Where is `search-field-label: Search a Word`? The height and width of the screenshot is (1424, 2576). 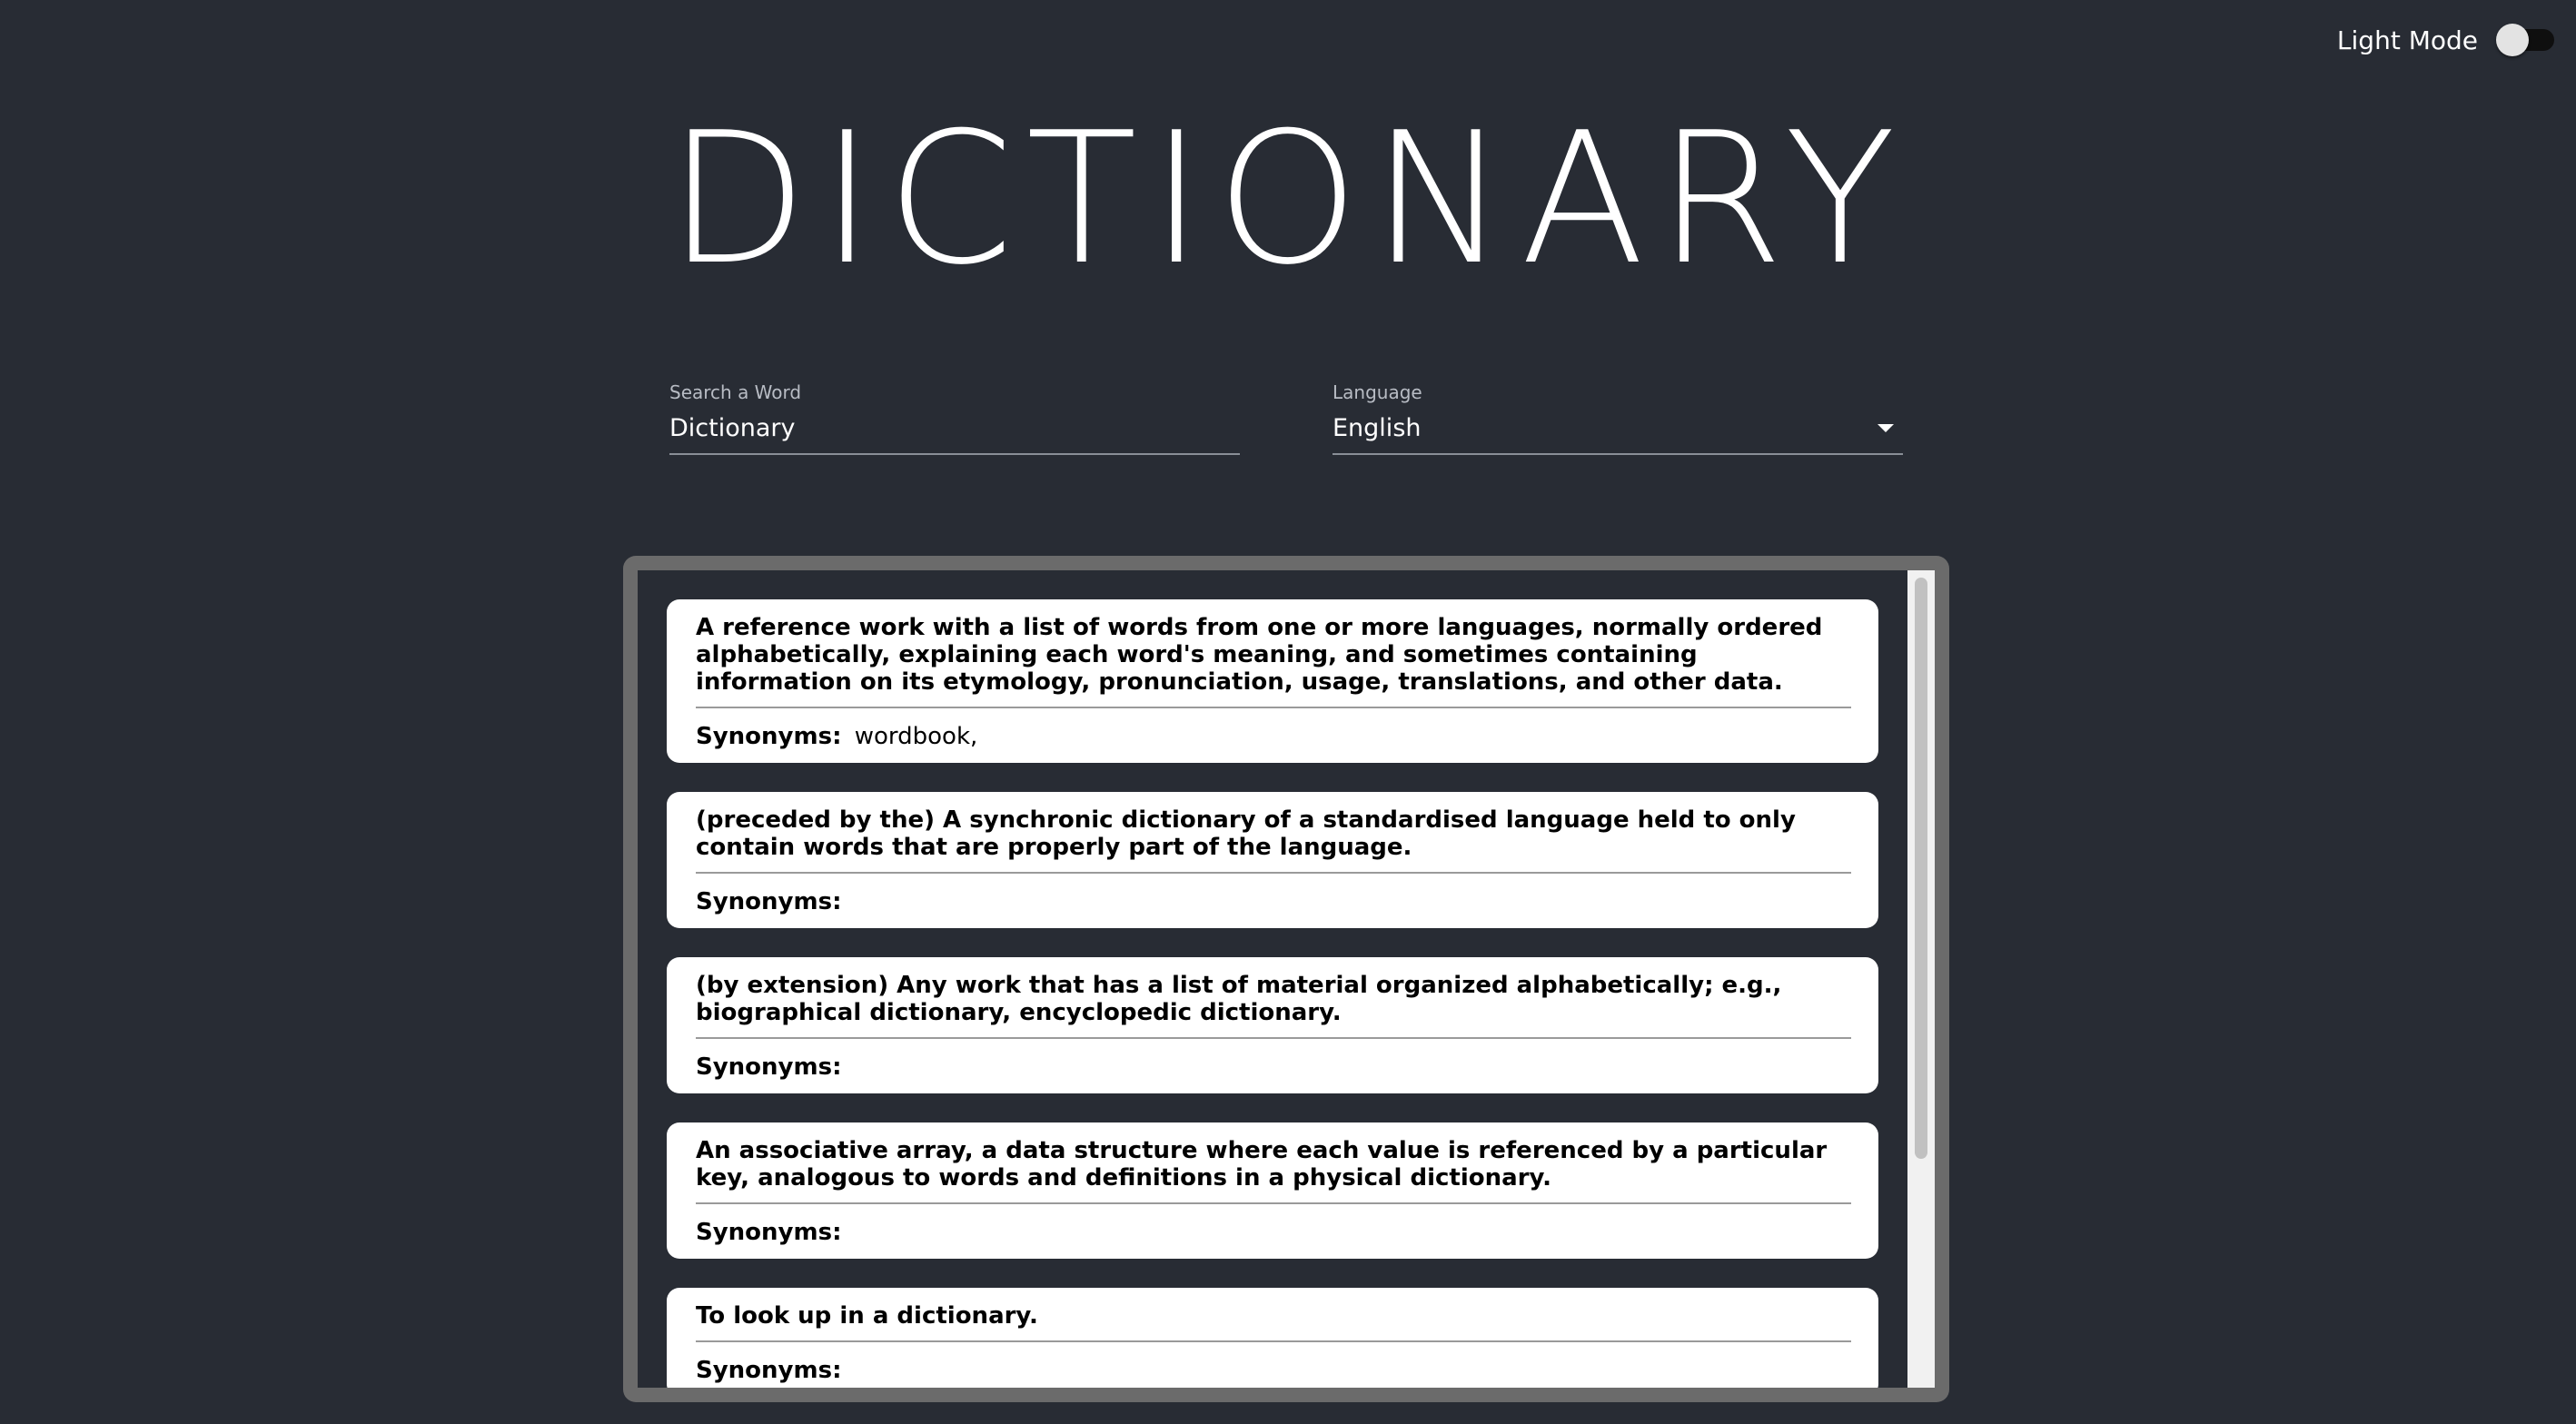 search-field-label: Search a Word is located at coordinates (735, 392).